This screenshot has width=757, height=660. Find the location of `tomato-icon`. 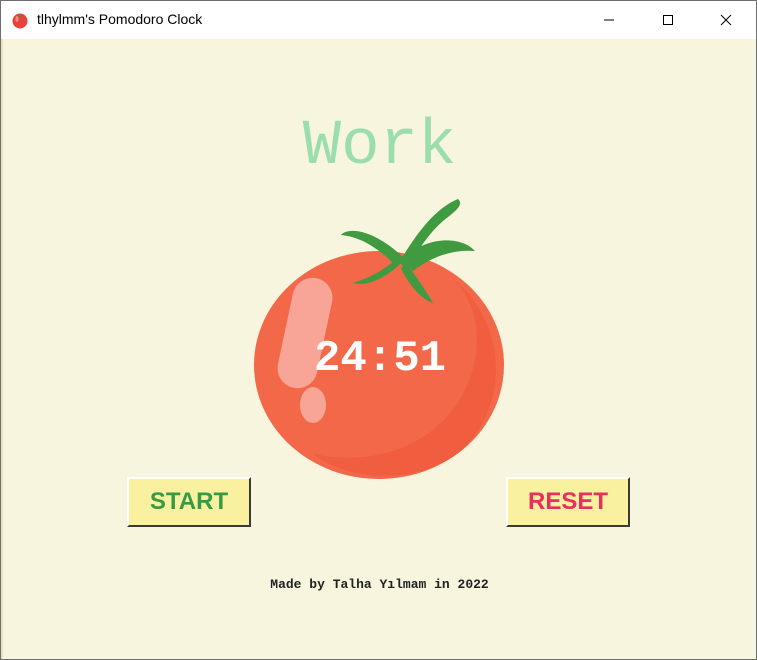

tomato-icon is located at coordinates (20, 21).